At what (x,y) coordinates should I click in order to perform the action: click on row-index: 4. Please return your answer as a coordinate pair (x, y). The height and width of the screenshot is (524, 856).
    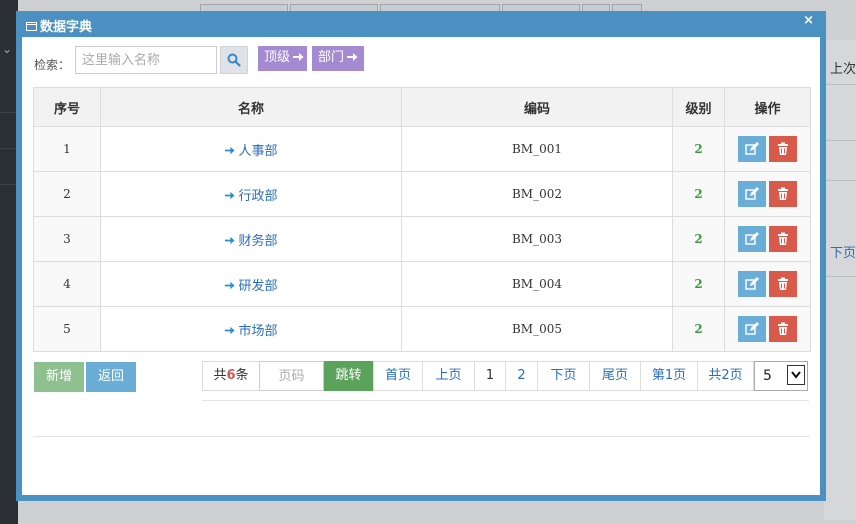
    Looking at the image, I should click on (67, 284).